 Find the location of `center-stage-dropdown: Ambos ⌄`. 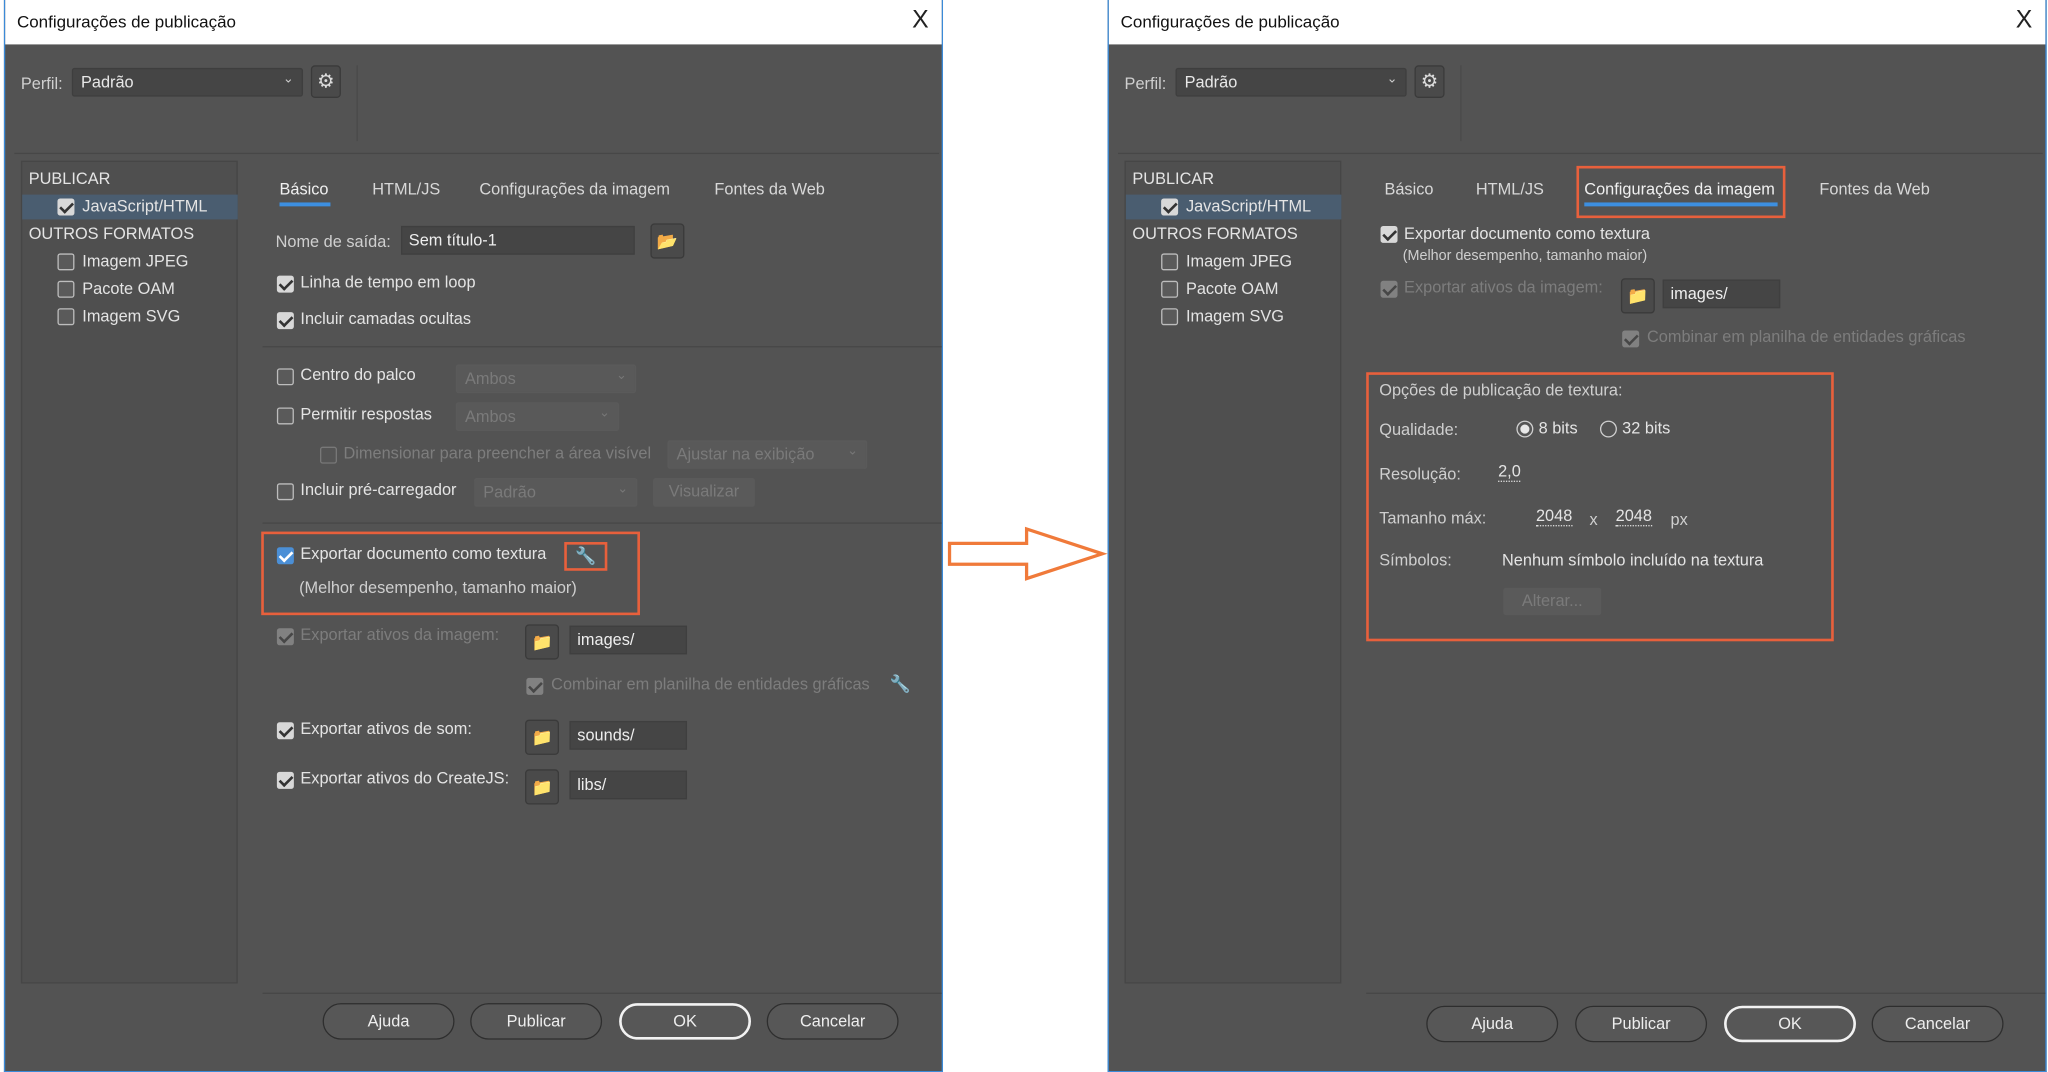

center-stage-dropdown: Ambos ⌄ is located at coordinates (546, 379).